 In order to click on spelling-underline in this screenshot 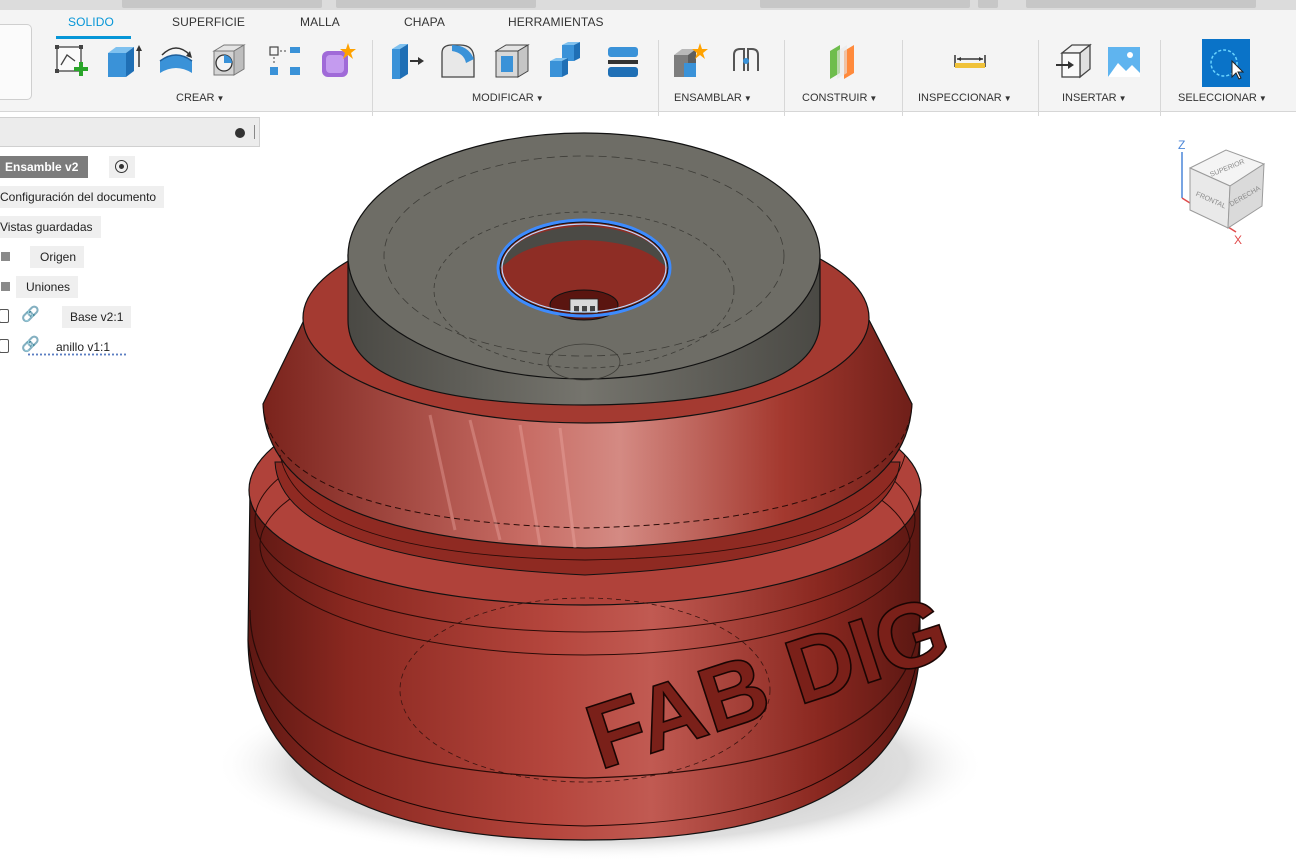, I will do `click(77, 354)`.